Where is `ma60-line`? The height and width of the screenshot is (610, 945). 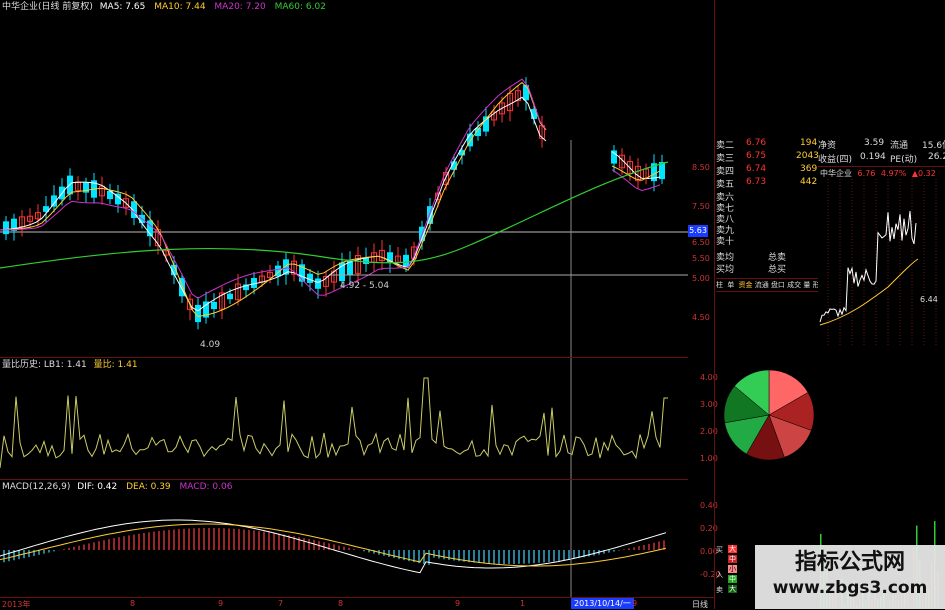 ma60-line is located at coordinates (334, 215).